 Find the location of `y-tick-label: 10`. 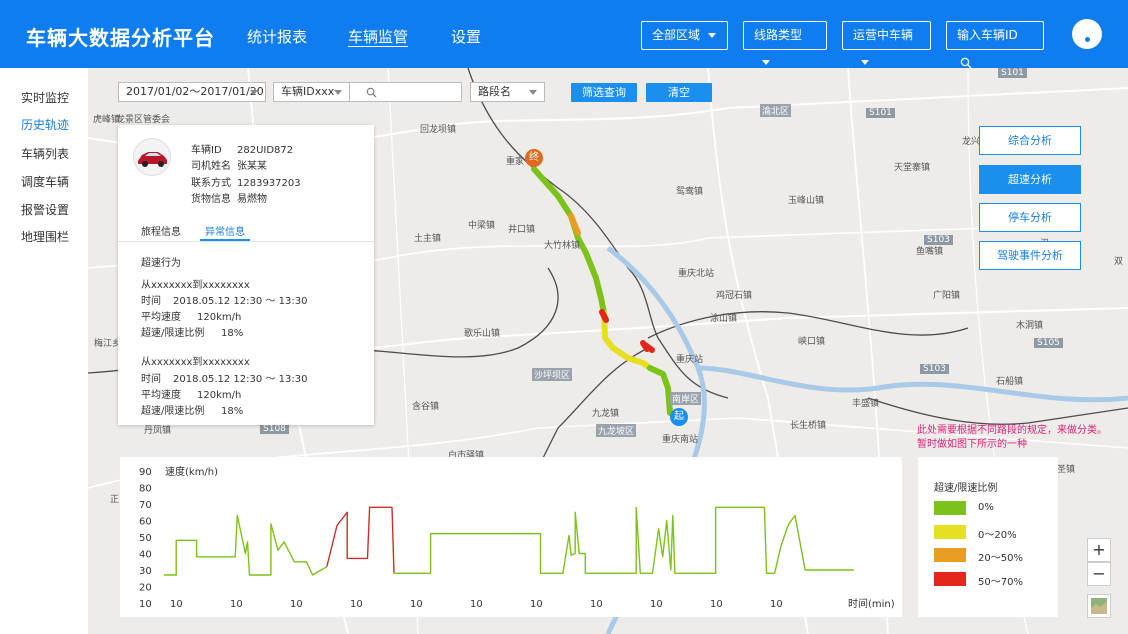

y-tick-label: 10 is located at coordinates (145, 604).